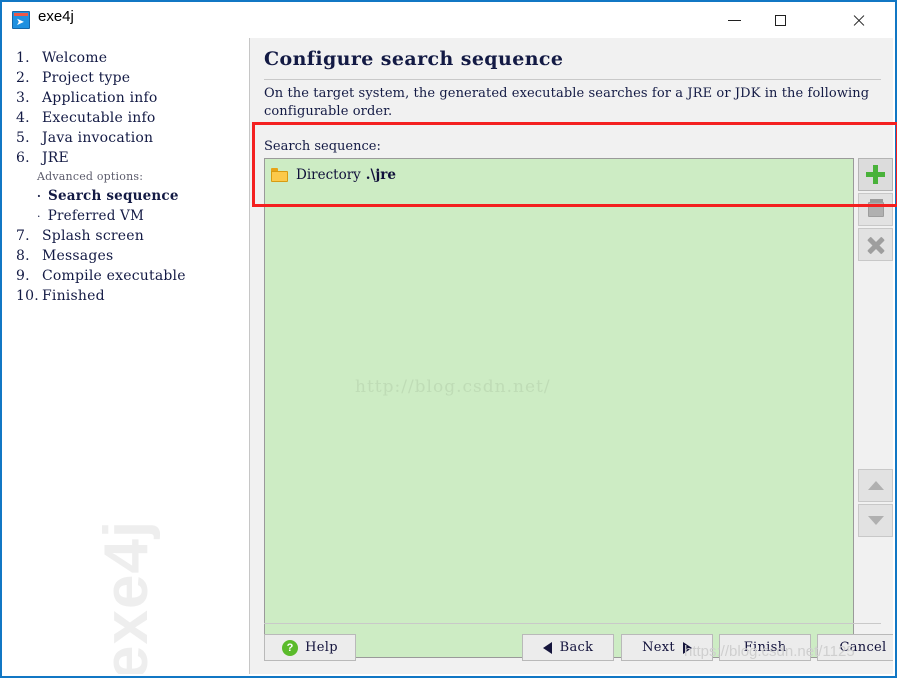 This screenshot has height=678, width=897. I want to click on cancel-button: Cancel, so click(855, 647).